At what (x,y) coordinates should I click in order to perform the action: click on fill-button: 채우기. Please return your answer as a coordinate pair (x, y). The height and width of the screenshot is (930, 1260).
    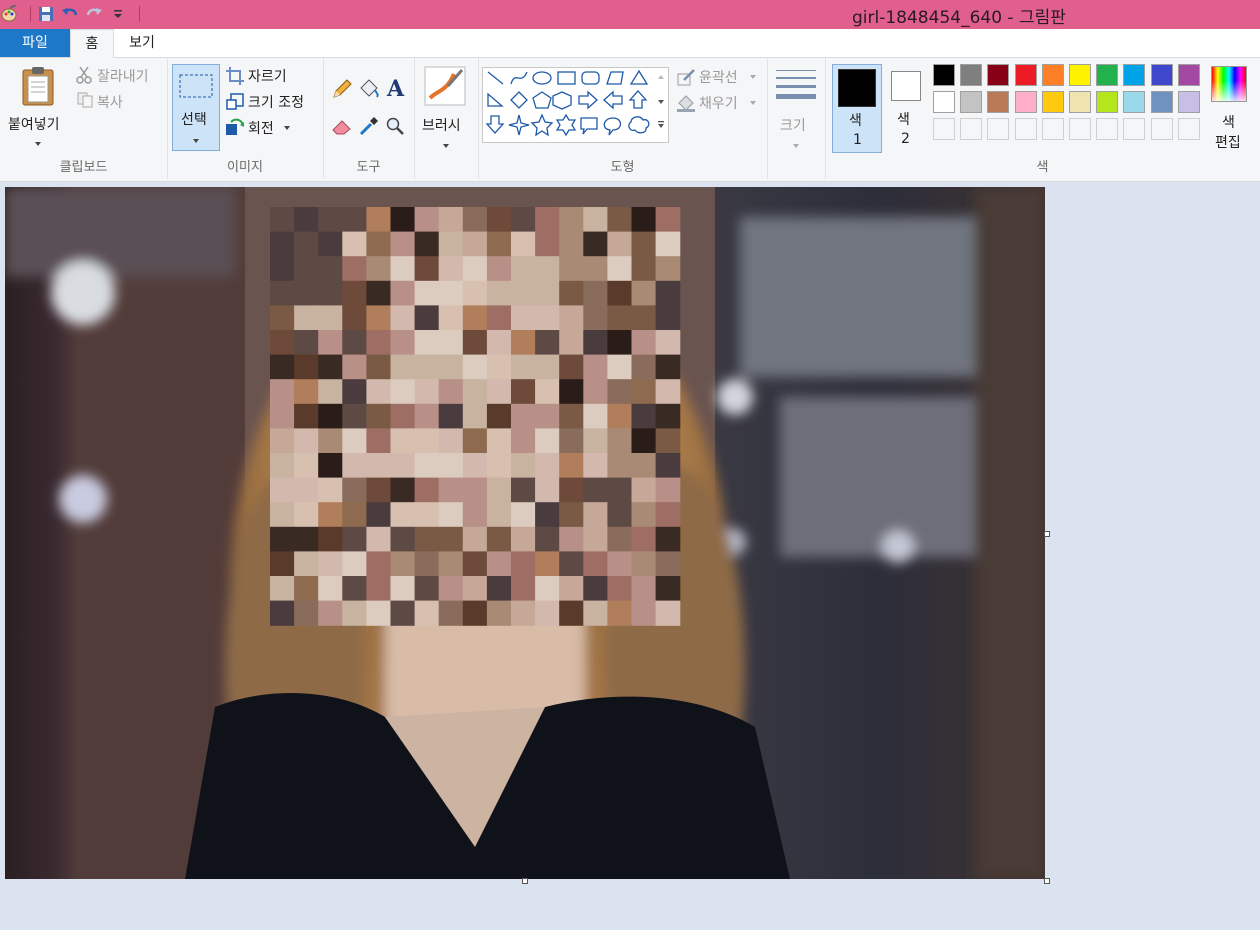
    Looking at the image, I should click on (718, 103).